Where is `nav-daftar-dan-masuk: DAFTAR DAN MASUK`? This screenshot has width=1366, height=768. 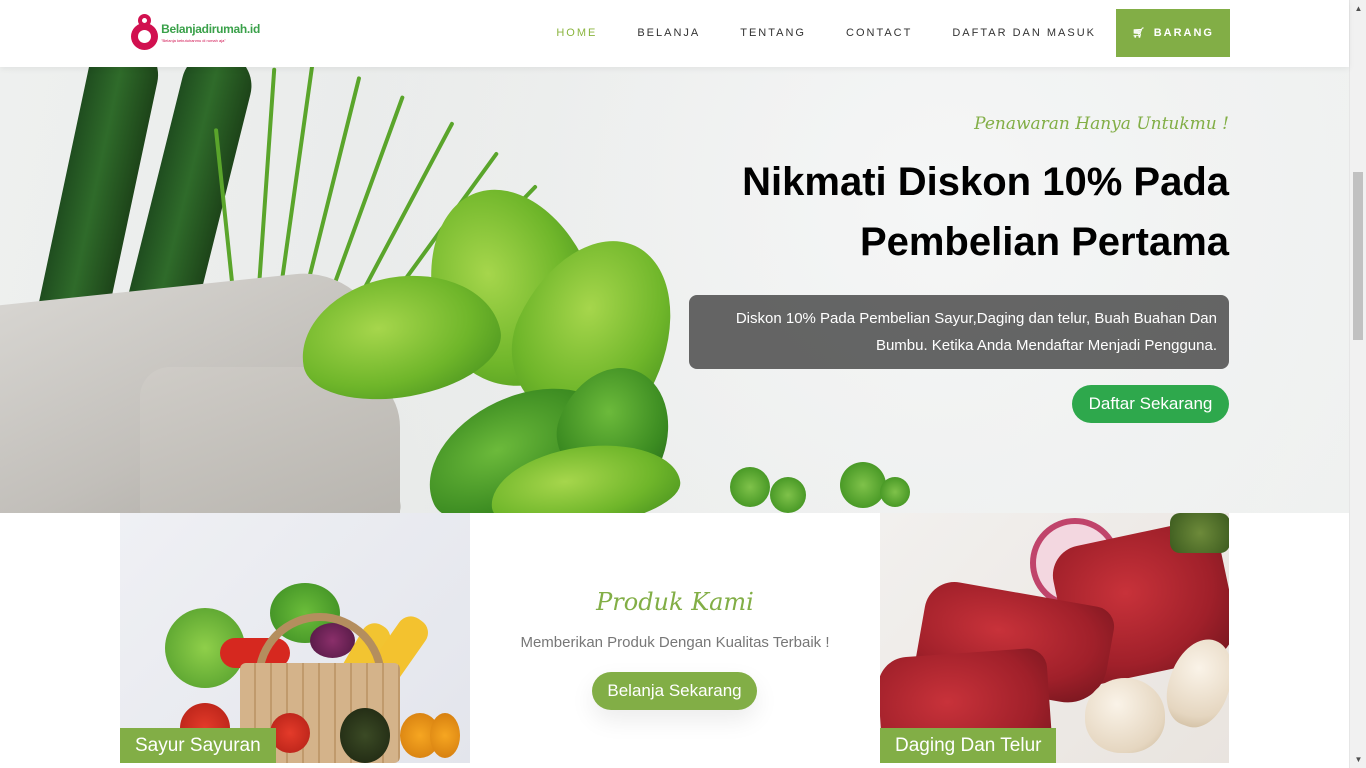
nav-daftar-dan-masuk: DAFTAR DAN MASUK is located at coordinates (1024, 33).